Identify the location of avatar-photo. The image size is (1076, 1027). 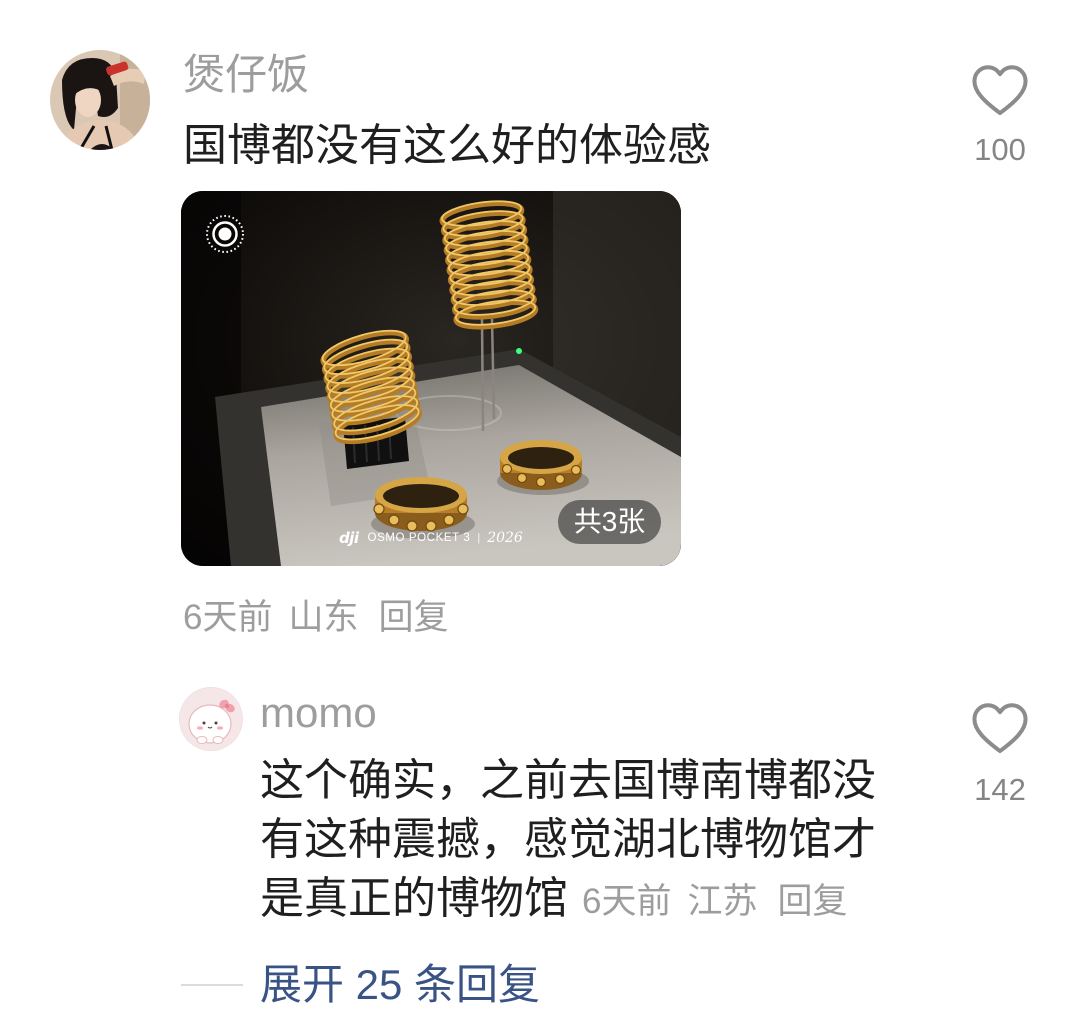
(100, 100).